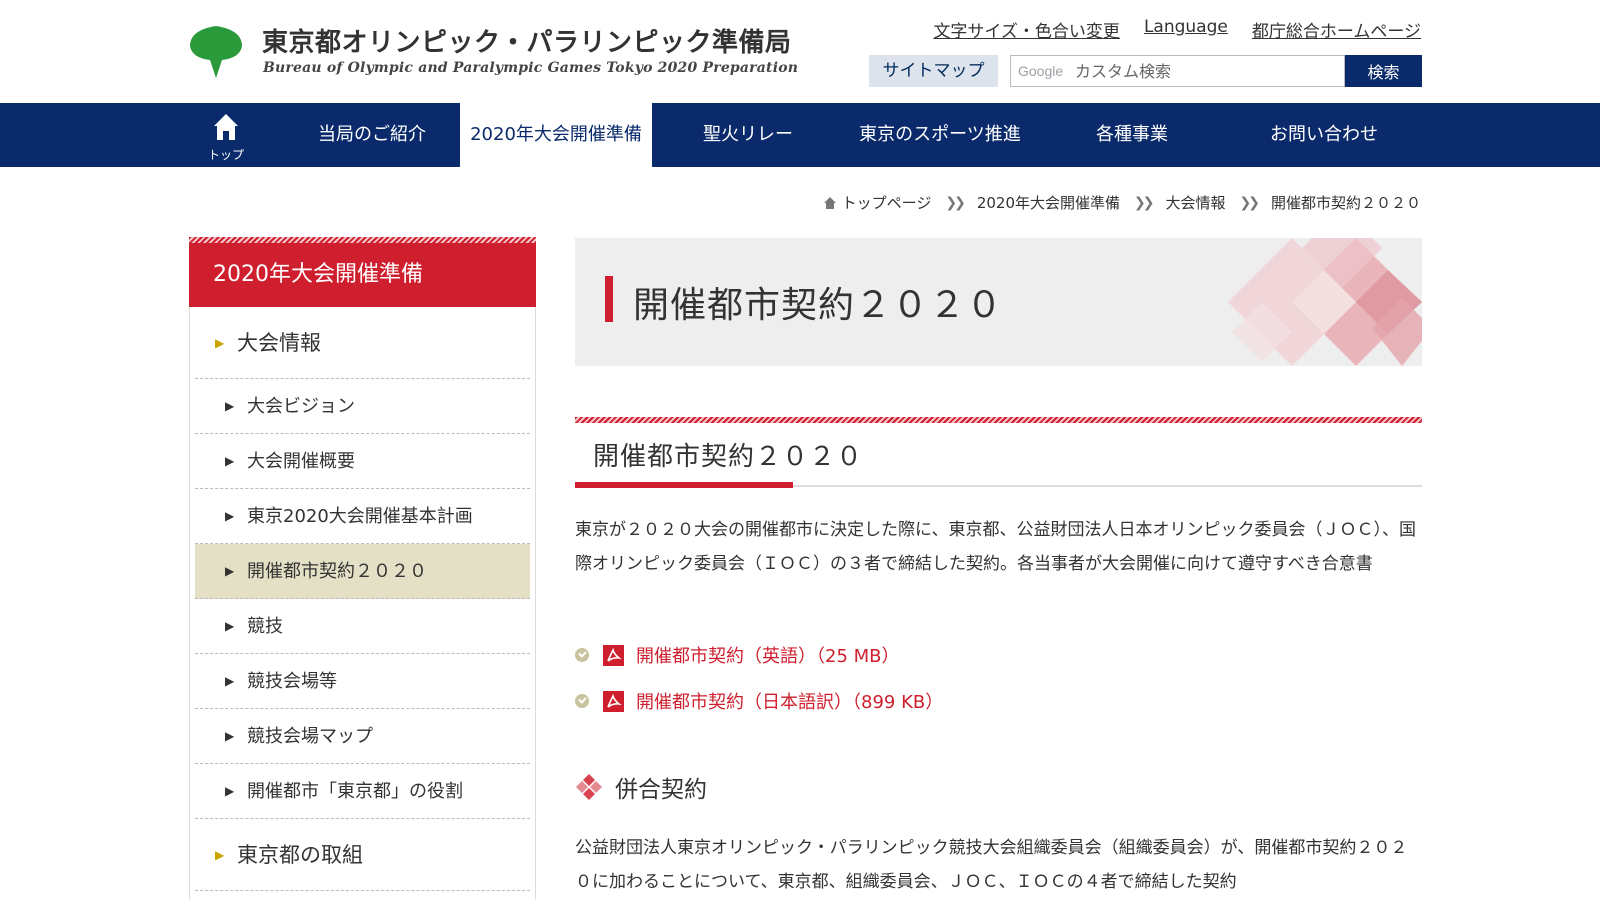 The height and width of the screenshot is (900, 1600). What do you see at coordinates (362, 343) in the screenshot?
I see `sidebar-item-games-info: ▶ 大会情報` at bounding box center [362, 343].